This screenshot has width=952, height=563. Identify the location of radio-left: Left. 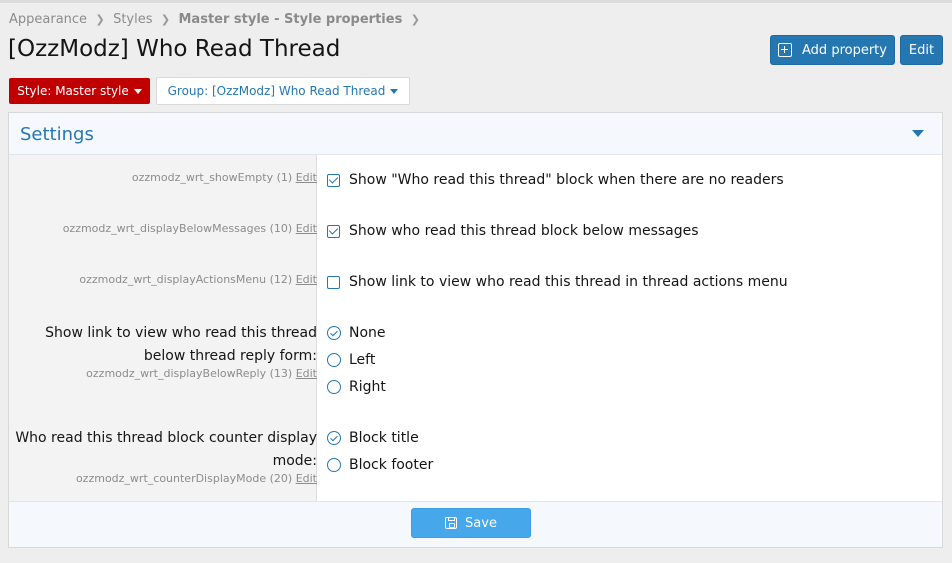
(351, 360).